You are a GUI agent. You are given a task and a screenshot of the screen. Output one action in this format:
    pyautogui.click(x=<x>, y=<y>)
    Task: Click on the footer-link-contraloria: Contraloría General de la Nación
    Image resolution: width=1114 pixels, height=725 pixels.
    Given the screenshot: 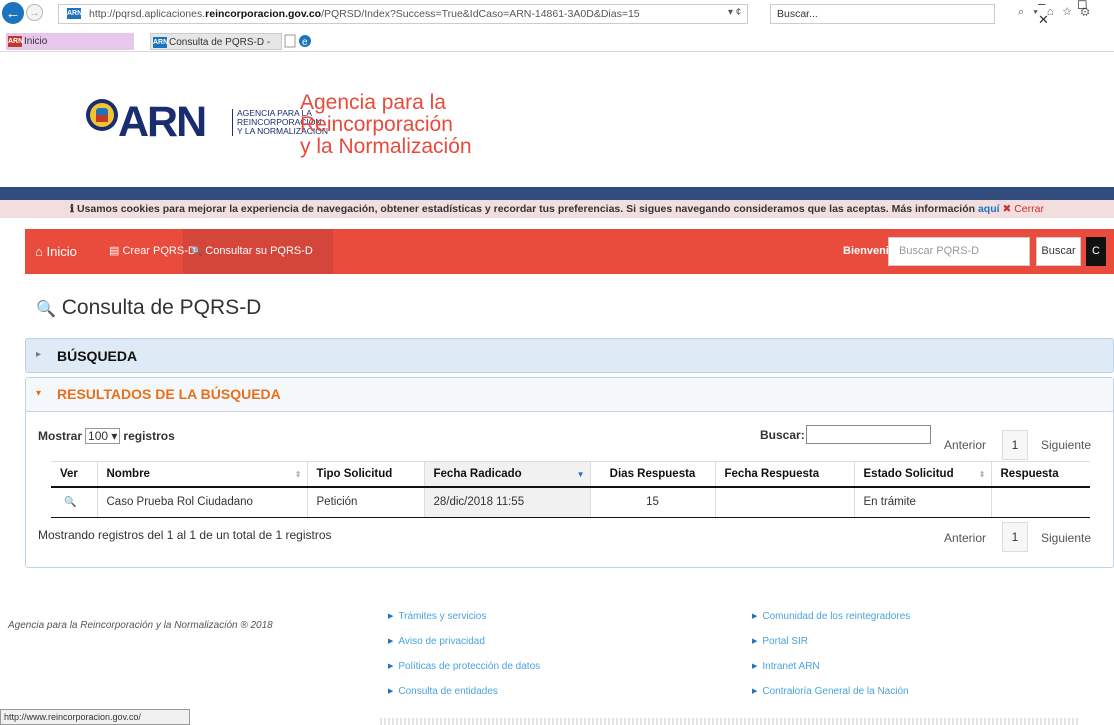 What is the action you would take?
    pyautogui.click(x=830, y=691)
    